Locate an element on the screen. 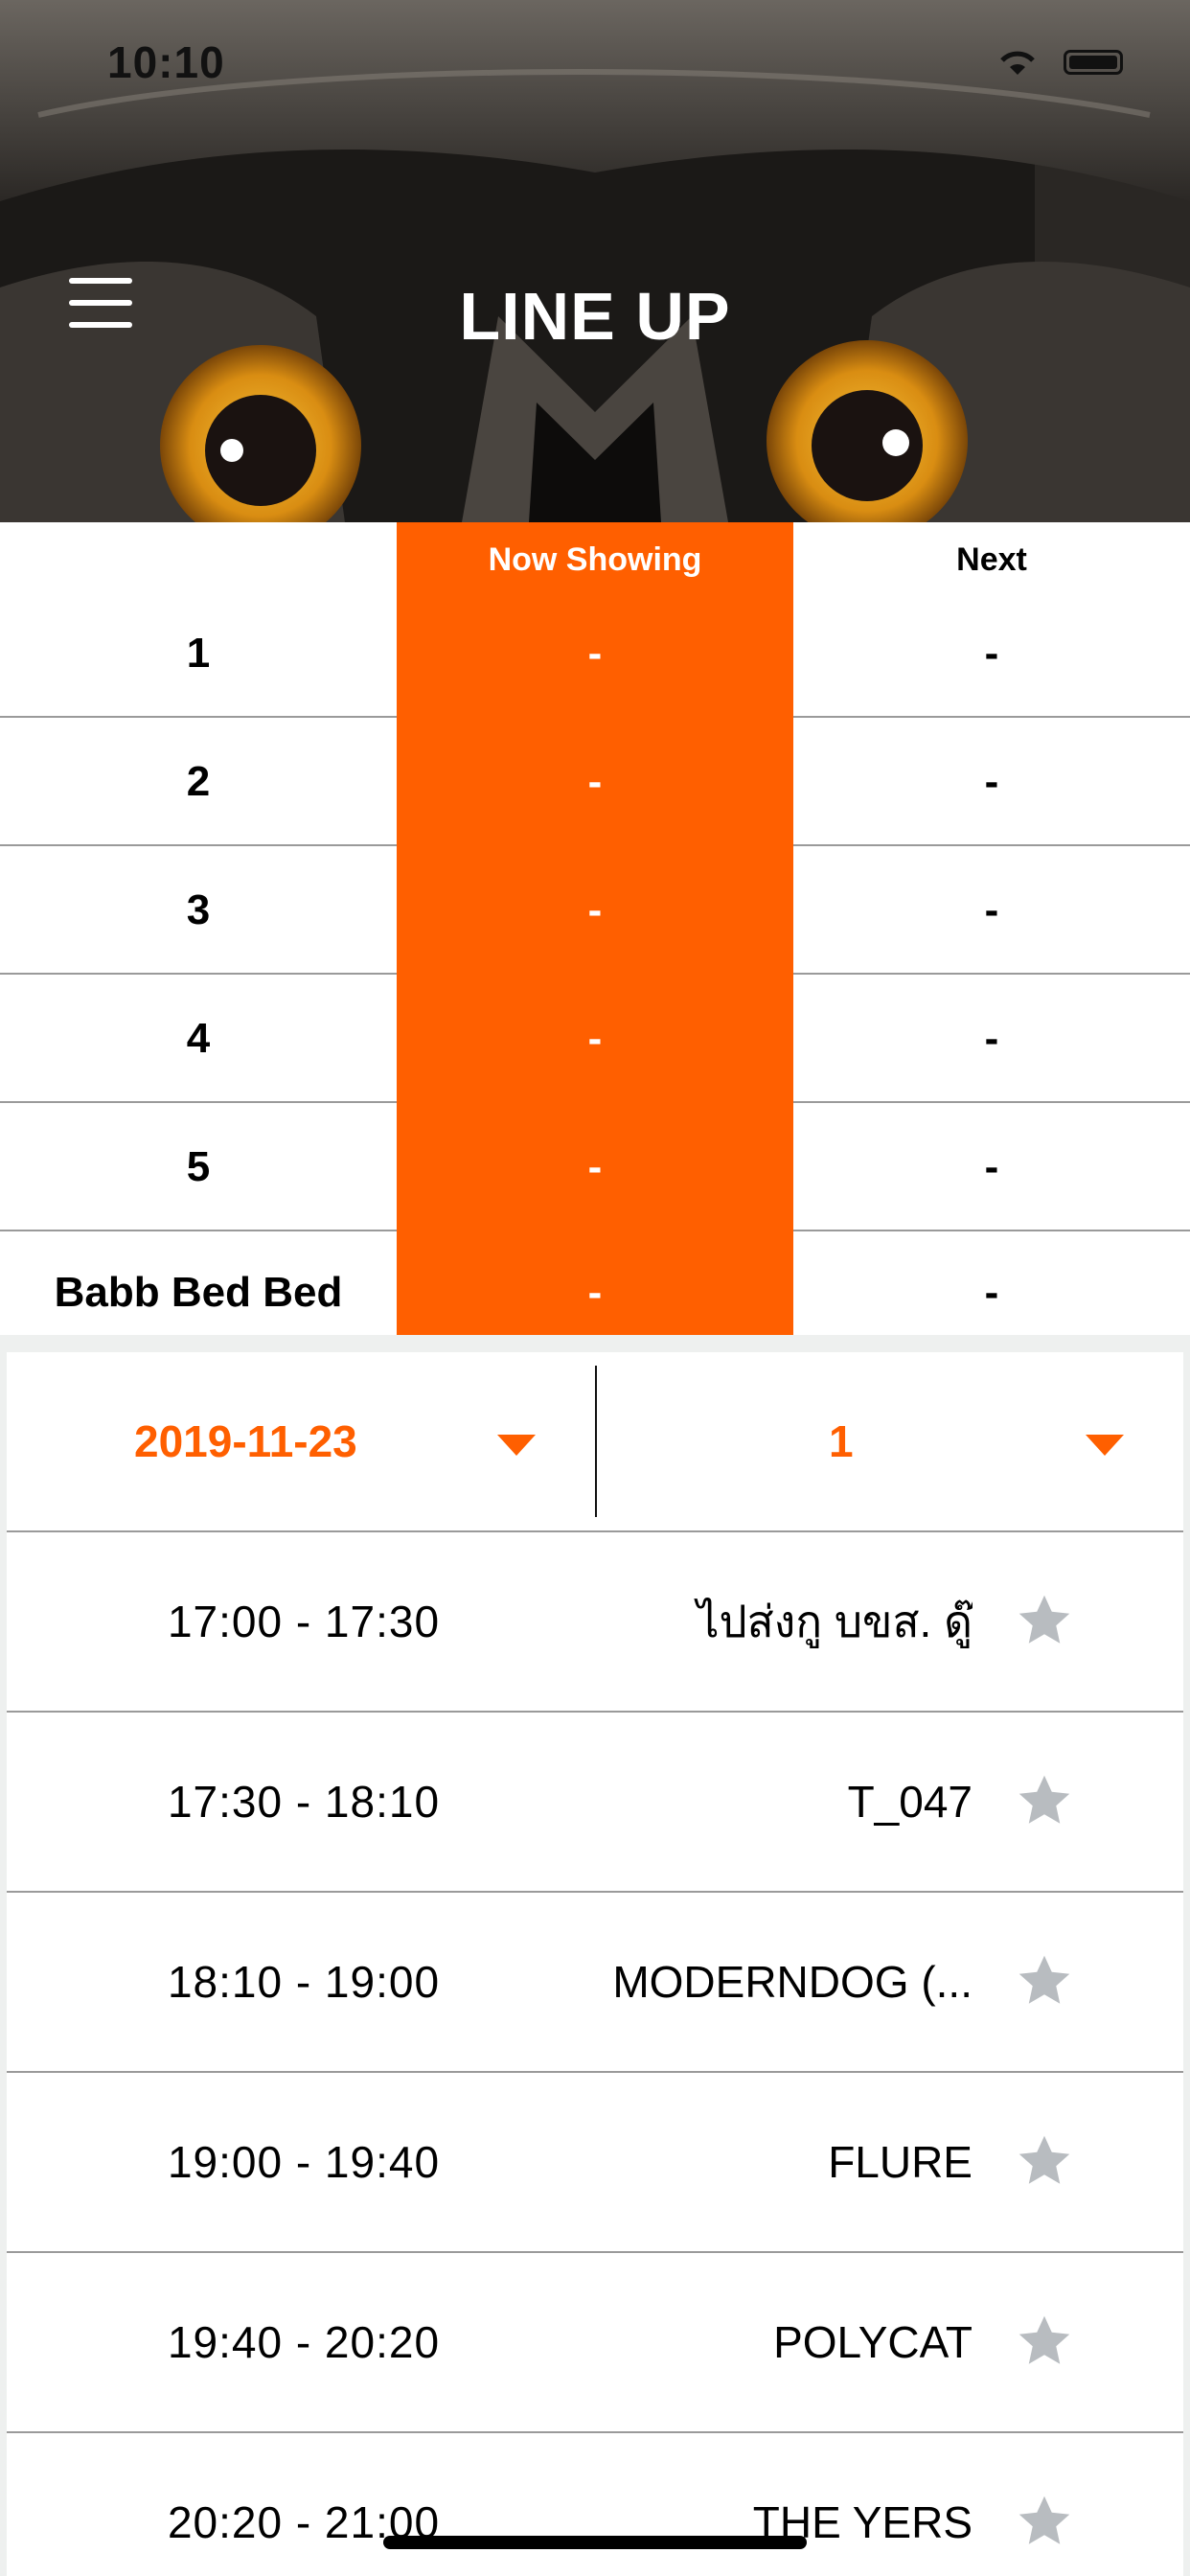 Image resolution: width=1190 pixels, height=2576 pixels. page-title: LINE UP is located at coordinates (595, 316).